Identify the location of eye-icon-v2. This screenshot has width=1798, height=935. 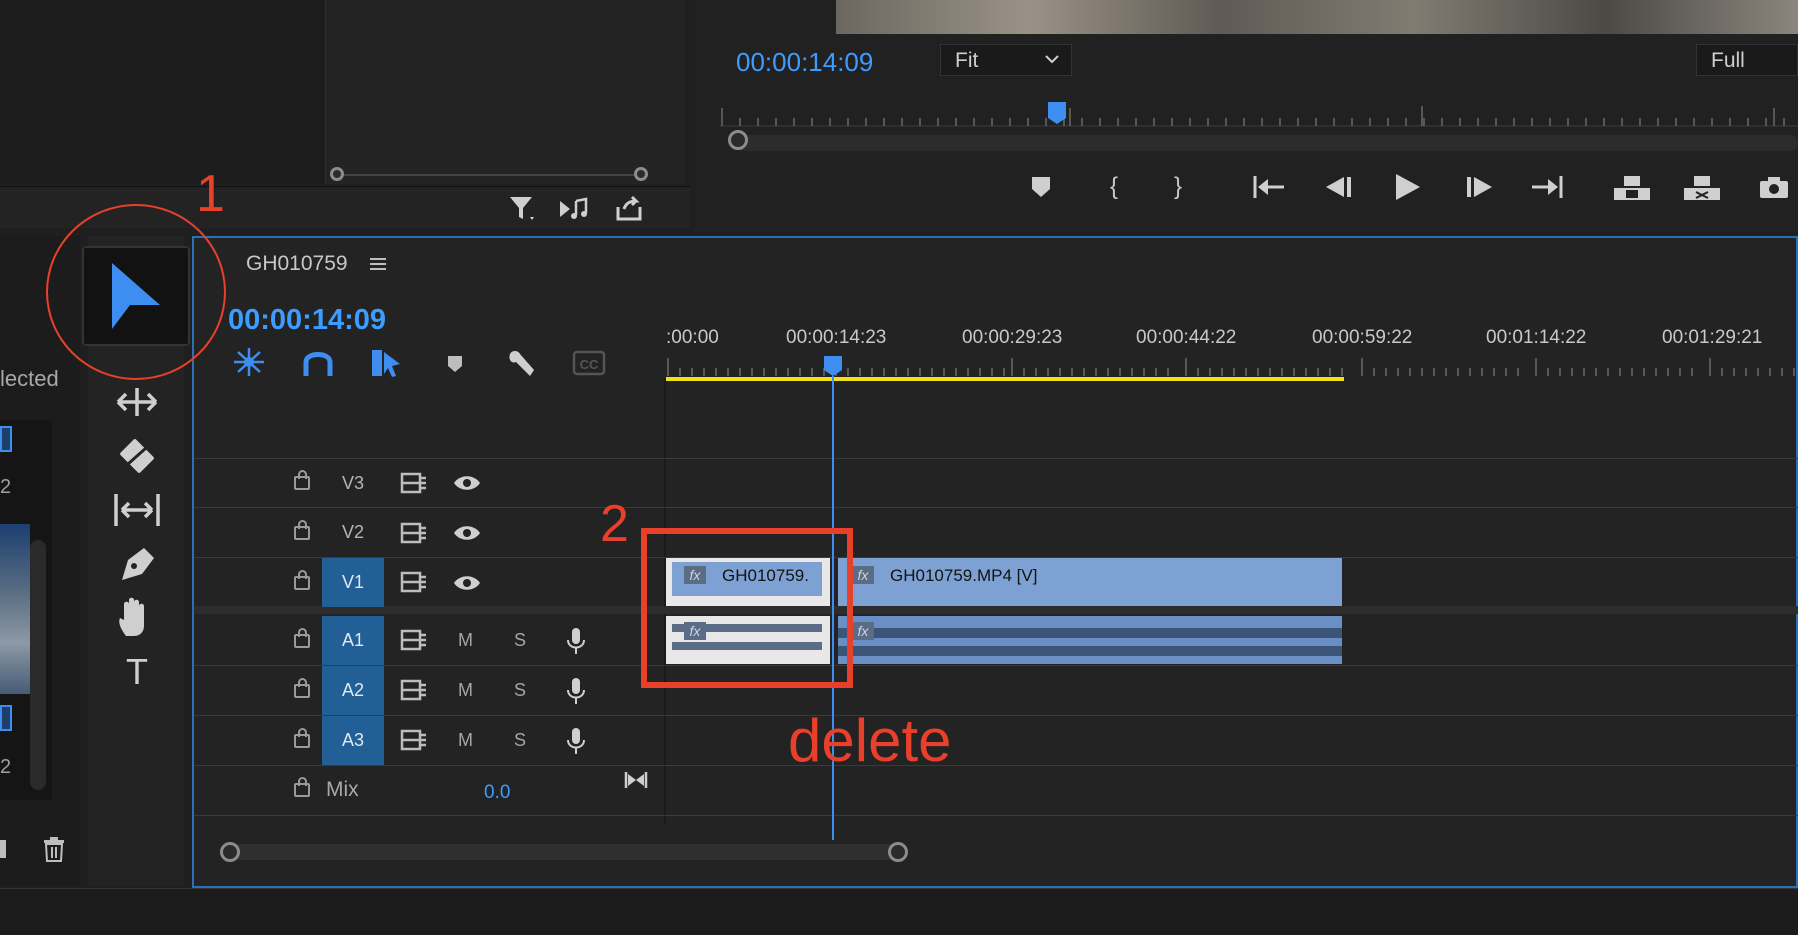
(467, 533).